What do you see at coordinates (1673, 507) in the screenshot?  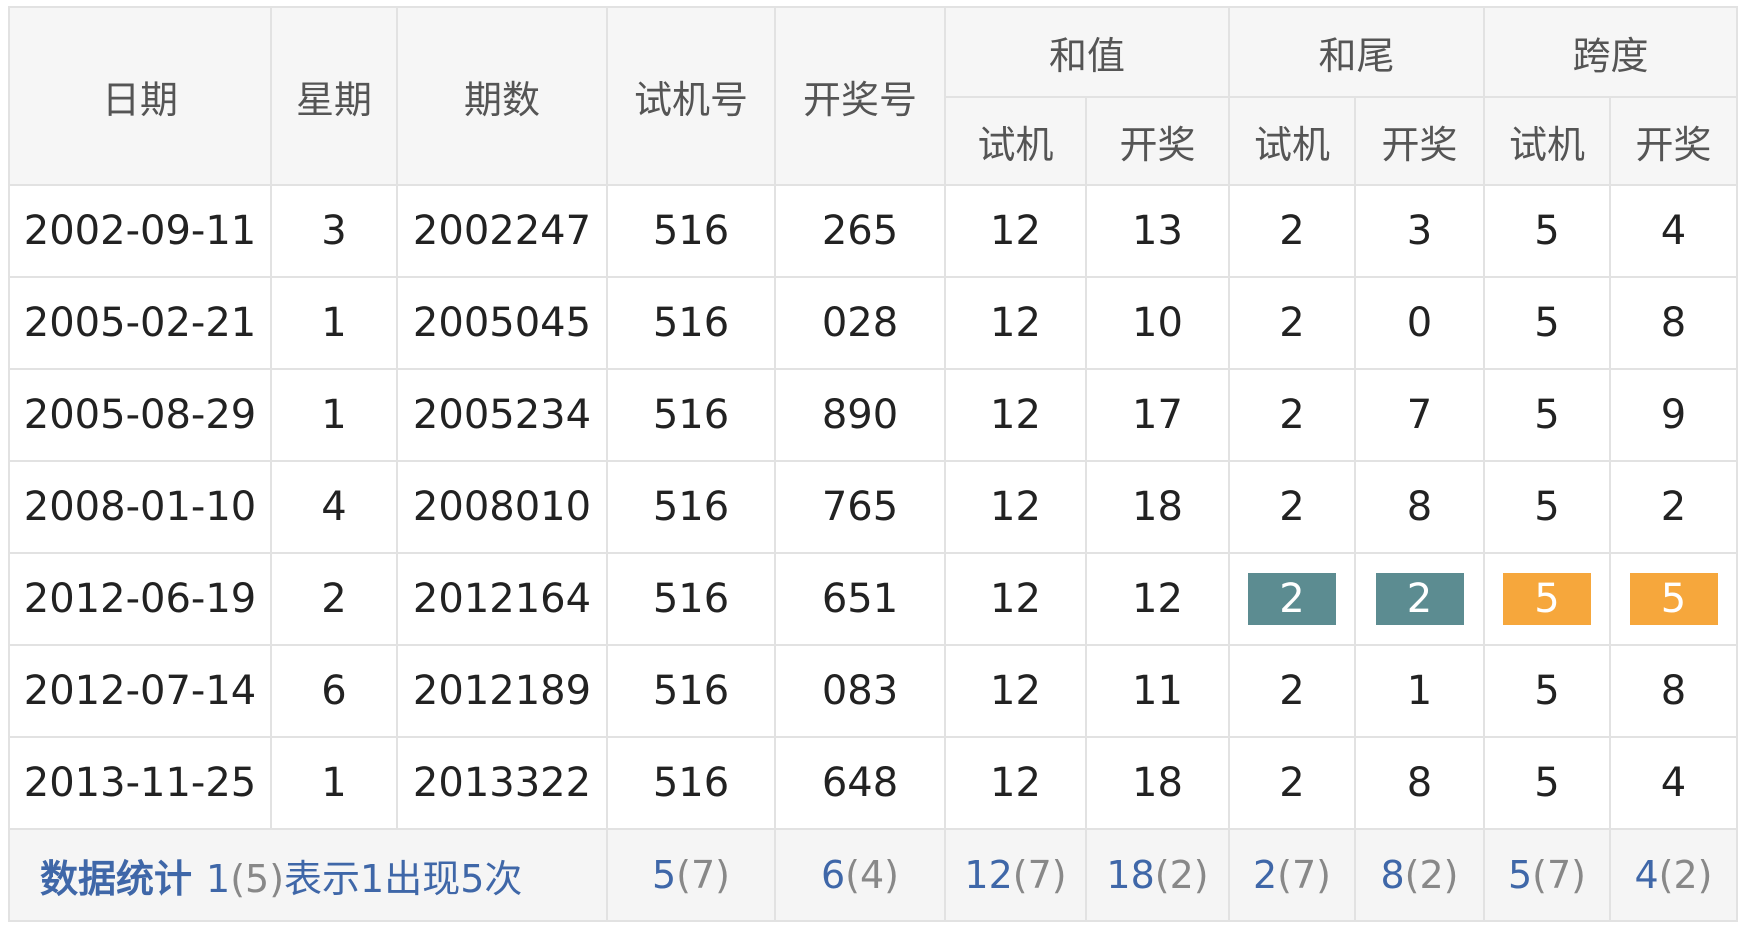 I see `cell-span-draw: 2` at bounding box center [1673, 507].